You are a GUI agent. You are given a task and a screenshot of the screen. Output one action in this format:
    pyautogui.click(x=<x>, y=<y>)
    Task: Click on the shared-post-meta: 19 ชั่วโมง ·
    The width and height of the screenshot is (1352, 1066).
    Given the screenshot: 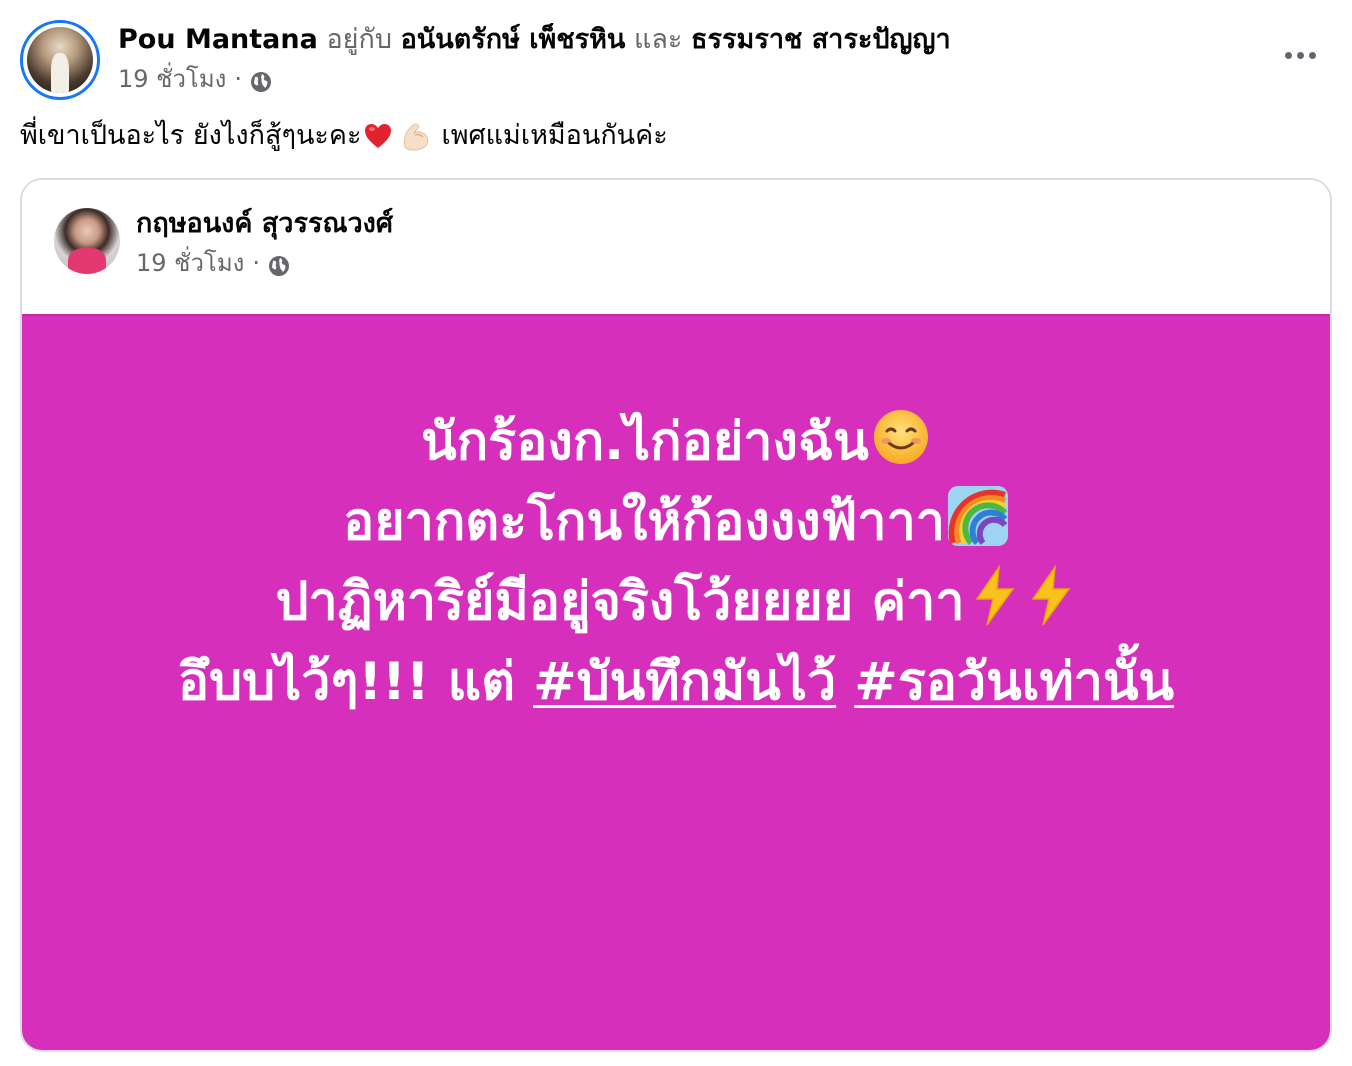 What is the action you would take?
    pyautogui.click(x=213, y=263)
    